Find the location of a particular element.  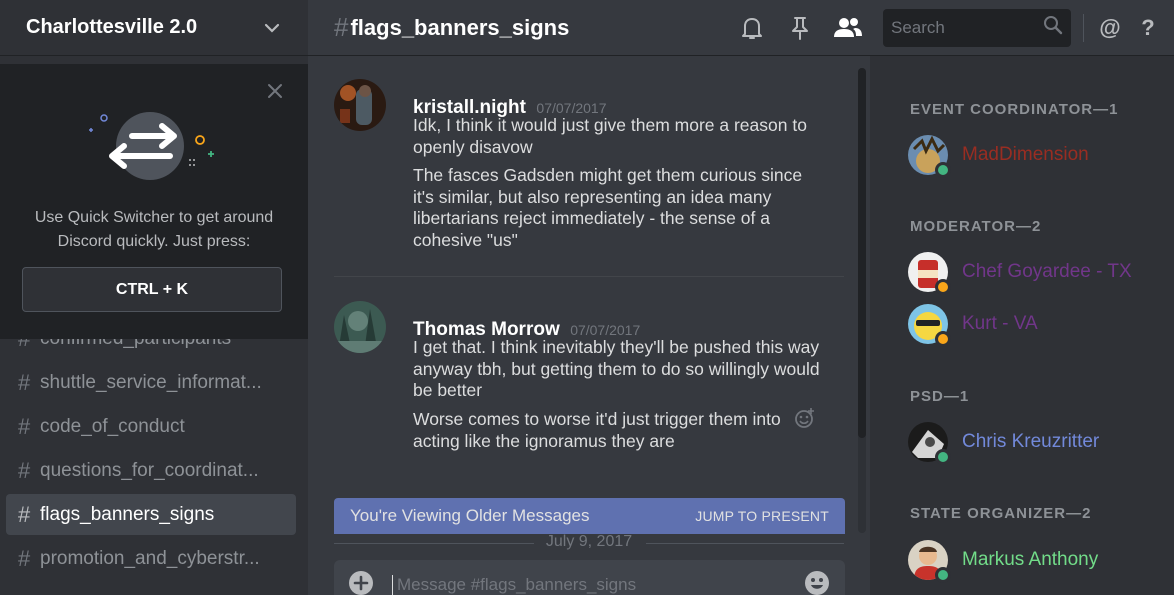

jump-to-present-button: JUMP TO PRESENT is located at coordinates (762, 516).